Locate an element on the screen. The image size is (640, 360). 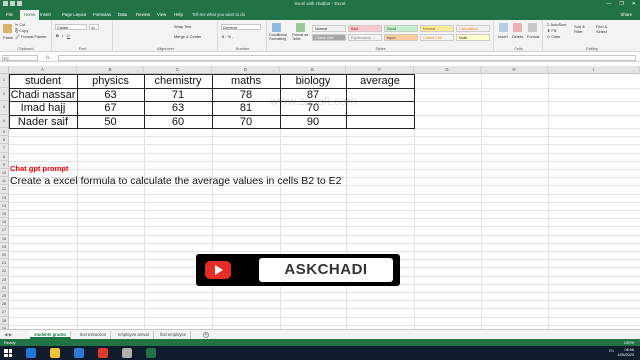
row-header-6: 6 is located at coordinates (4, 140).